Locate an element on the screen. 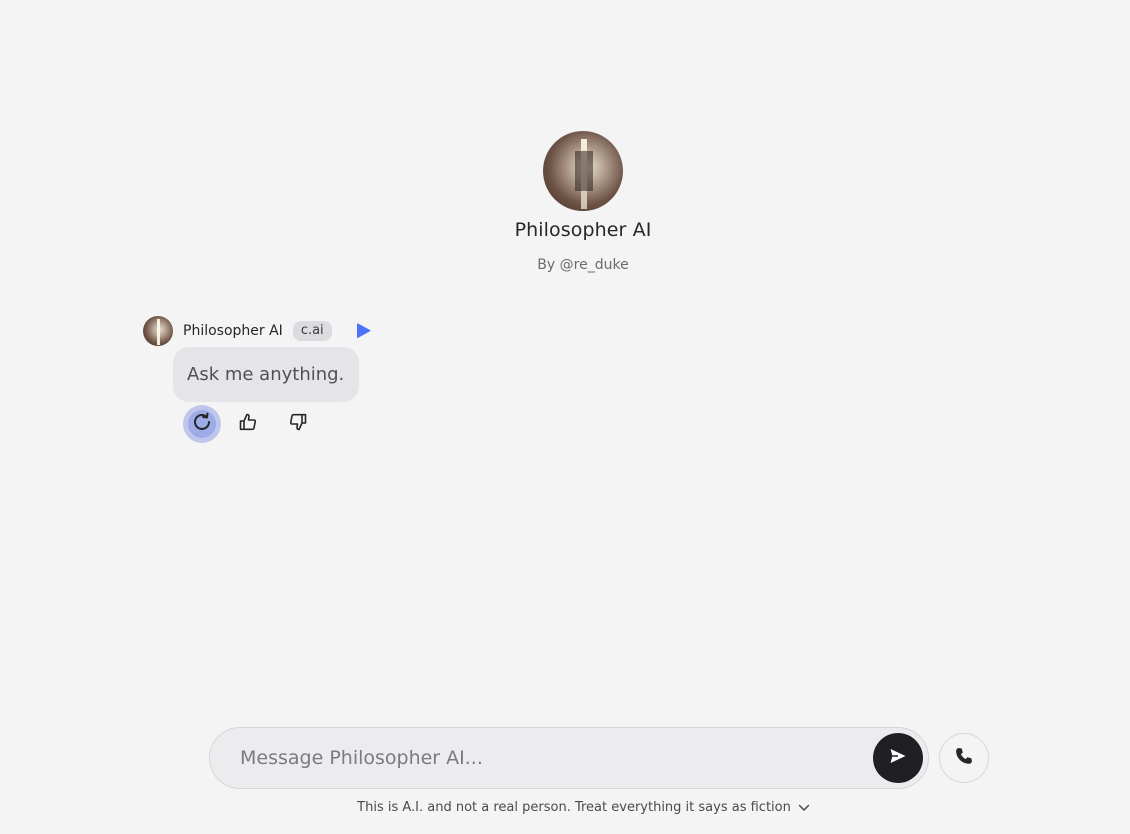 The width and height of the screenshot is (1130, 834). call-button is located at coordinates (964, 758).